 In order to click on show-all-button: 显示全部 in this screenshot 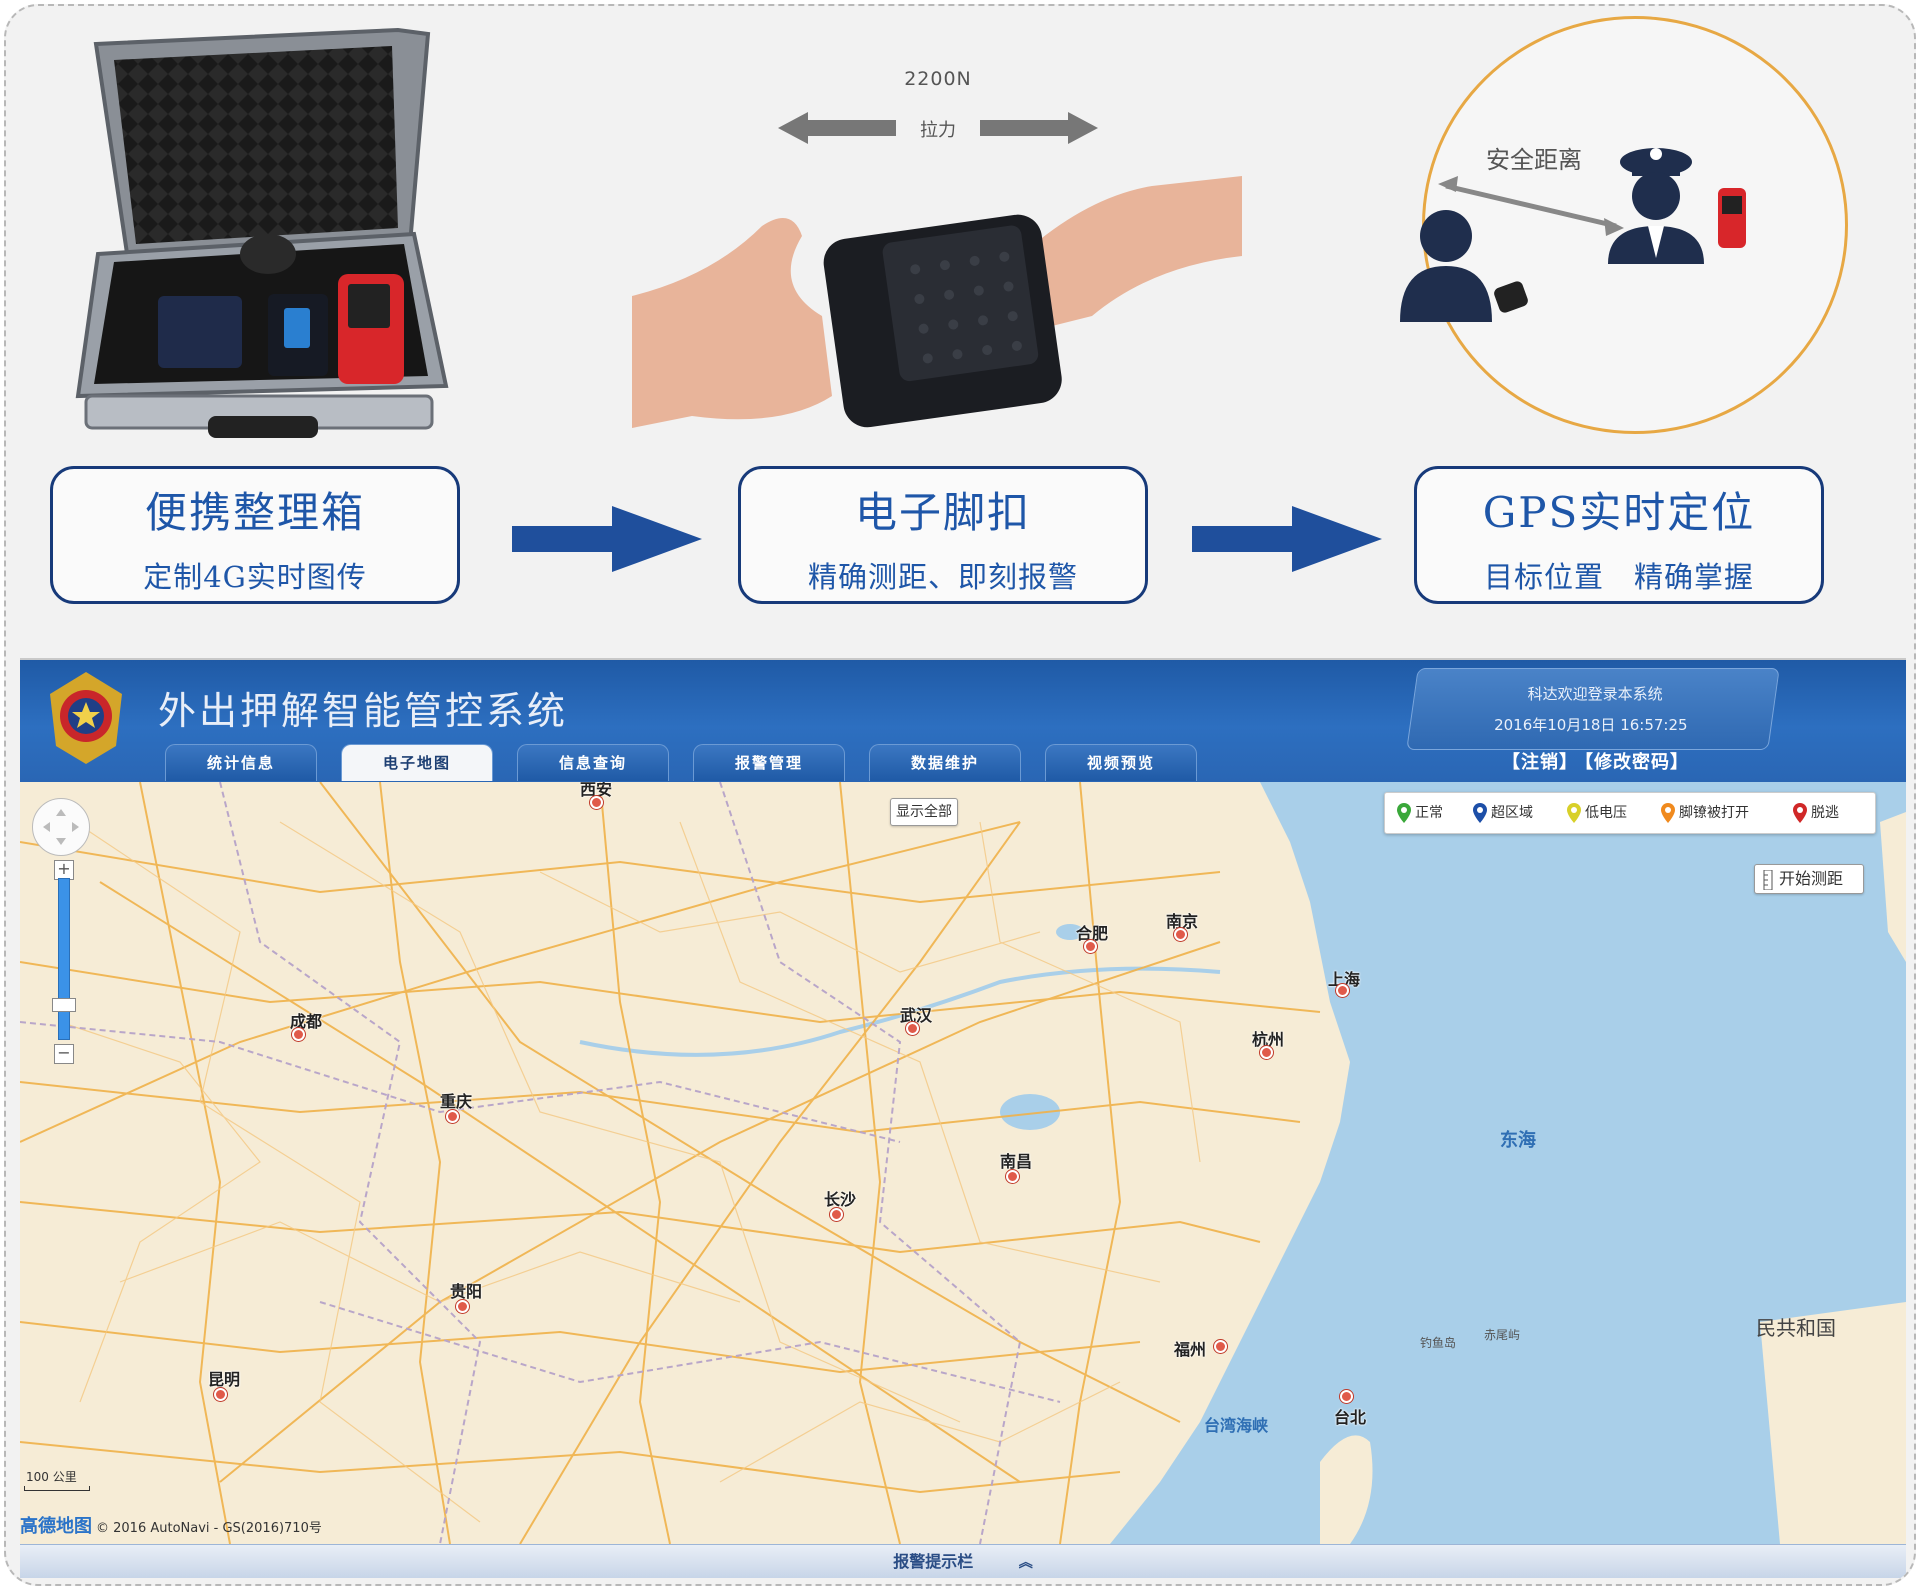, I will do `click(924, 812)`.